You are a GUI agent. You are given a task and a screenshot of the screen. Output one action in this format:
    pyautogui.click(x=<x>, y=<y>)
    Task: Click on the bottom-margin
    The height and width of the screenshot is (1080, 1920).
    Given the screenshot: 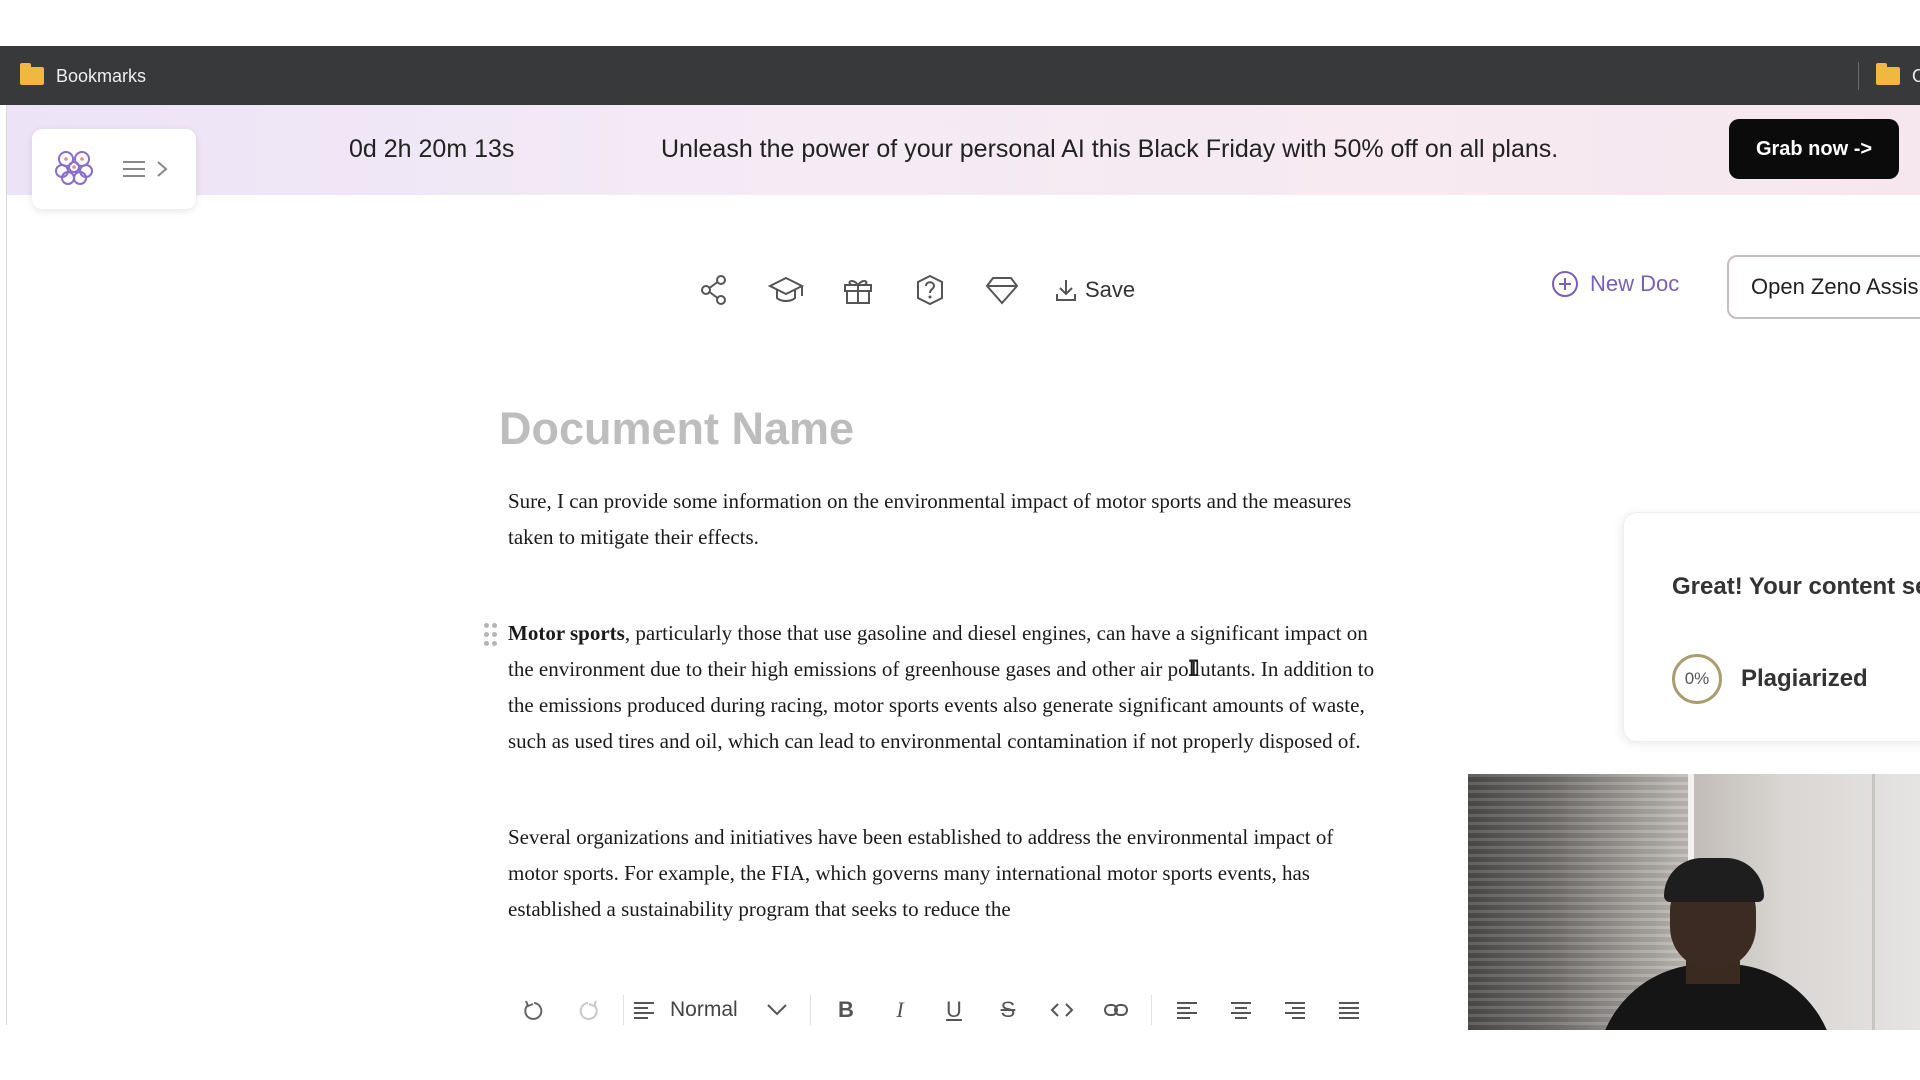 What is the action you would take?
    pyautogui.click(x=960, y=1055)
    